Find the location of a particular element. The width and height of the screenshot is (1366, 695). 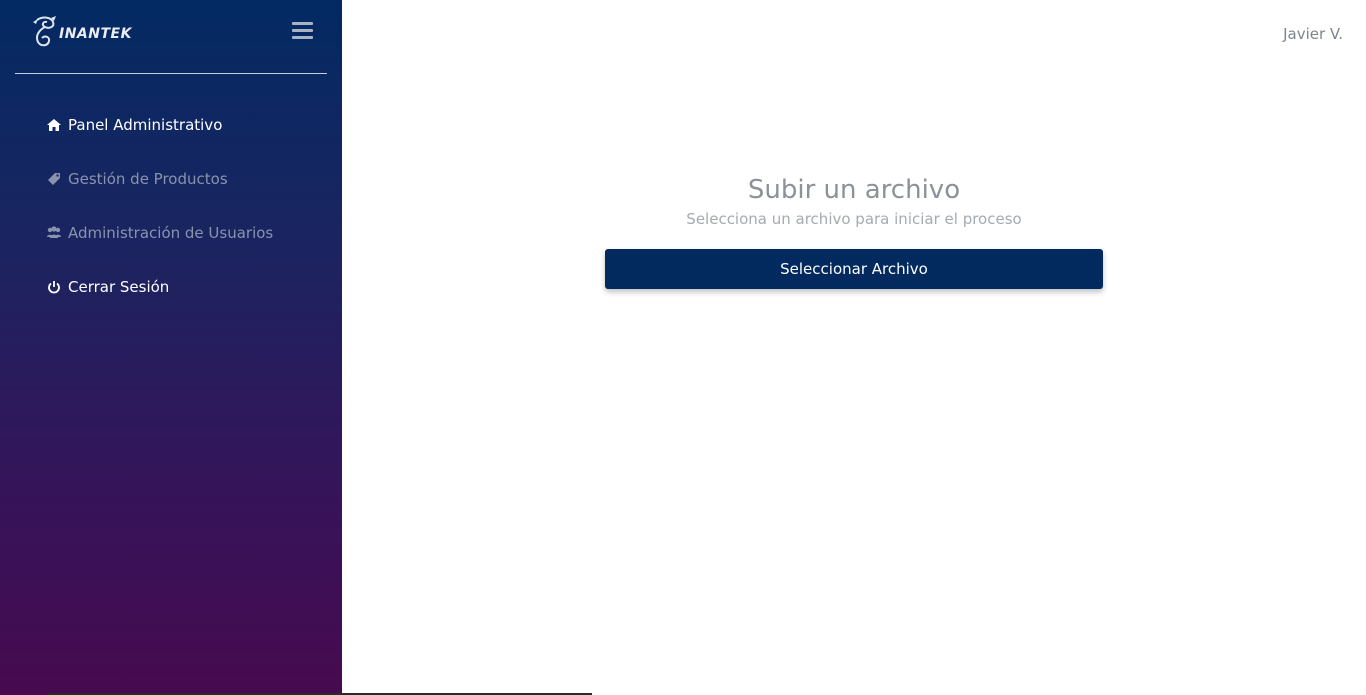

sidebar-item-label: Administración de Usuarios is located at coordinates (171, 233).